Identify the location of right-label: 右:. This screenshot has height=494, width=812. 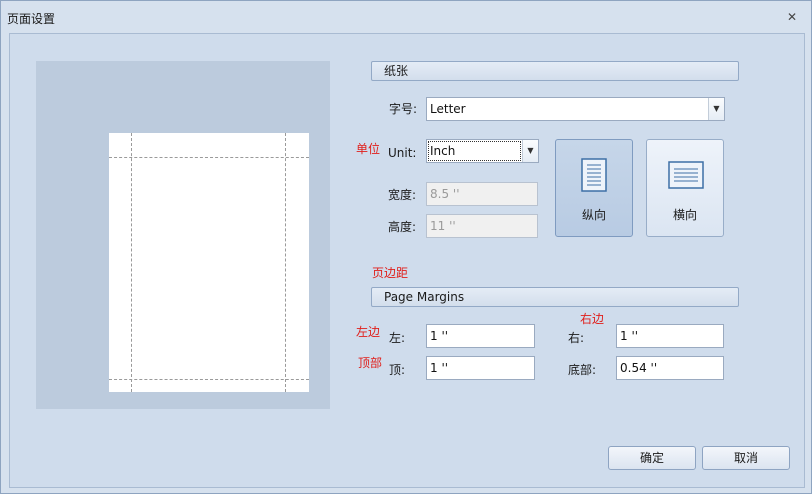
(576, 338).